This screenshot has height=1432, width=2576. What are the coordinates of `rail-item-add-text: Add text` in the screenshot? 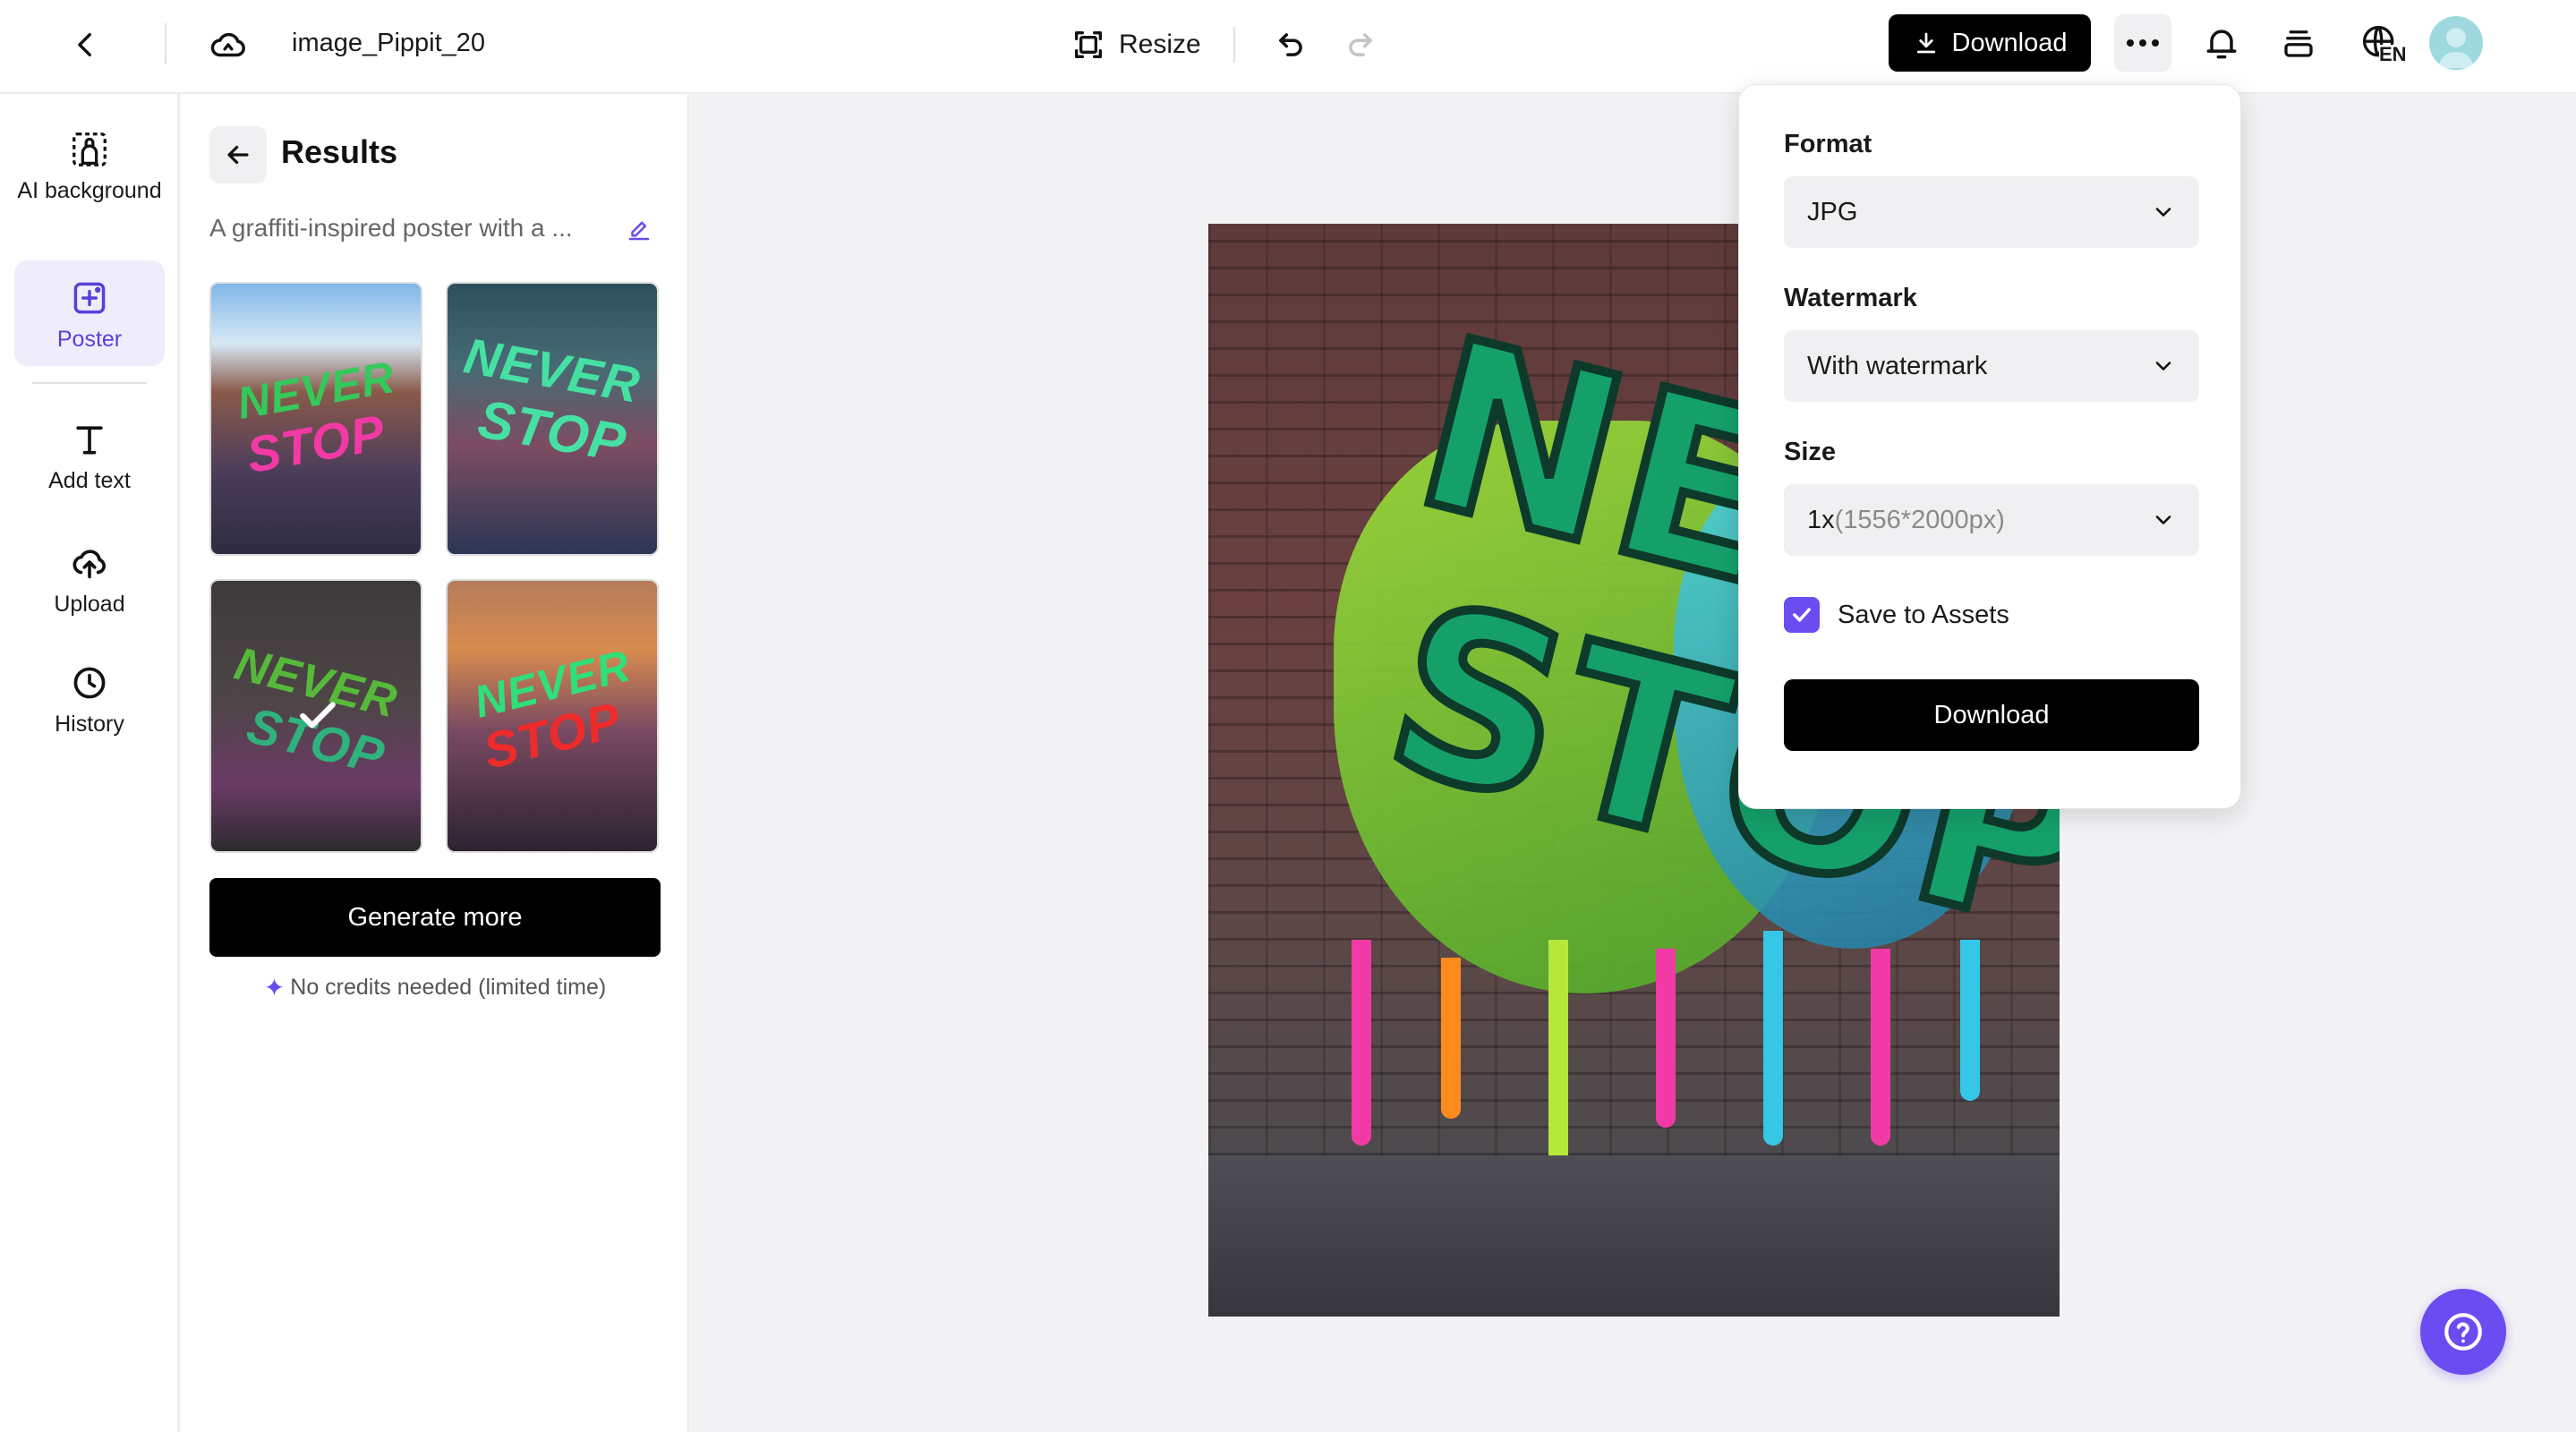 It's located at (89, 456).